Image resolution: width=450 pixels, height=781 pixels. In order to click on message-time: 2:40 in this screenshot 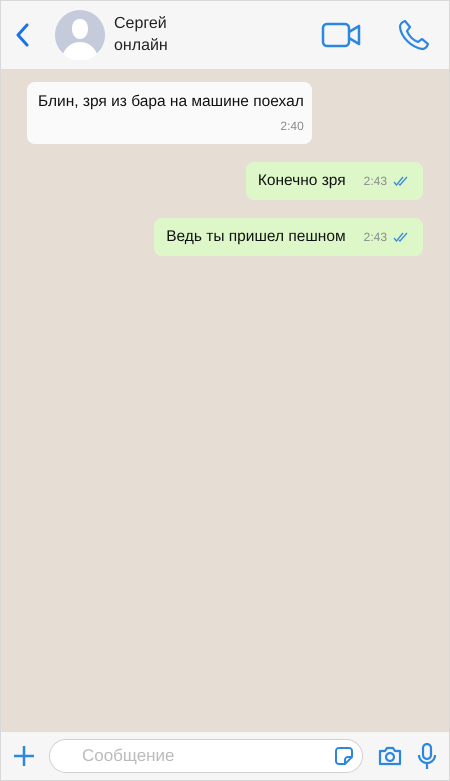, I will do `click(292, 126)`.